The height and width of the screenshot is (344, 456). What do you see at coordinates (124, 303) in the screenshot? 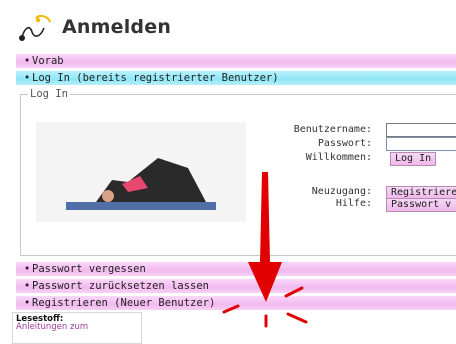
I see `section-label: Registrieren (Neuer Benutzer)` at bounding box center [124, 303].